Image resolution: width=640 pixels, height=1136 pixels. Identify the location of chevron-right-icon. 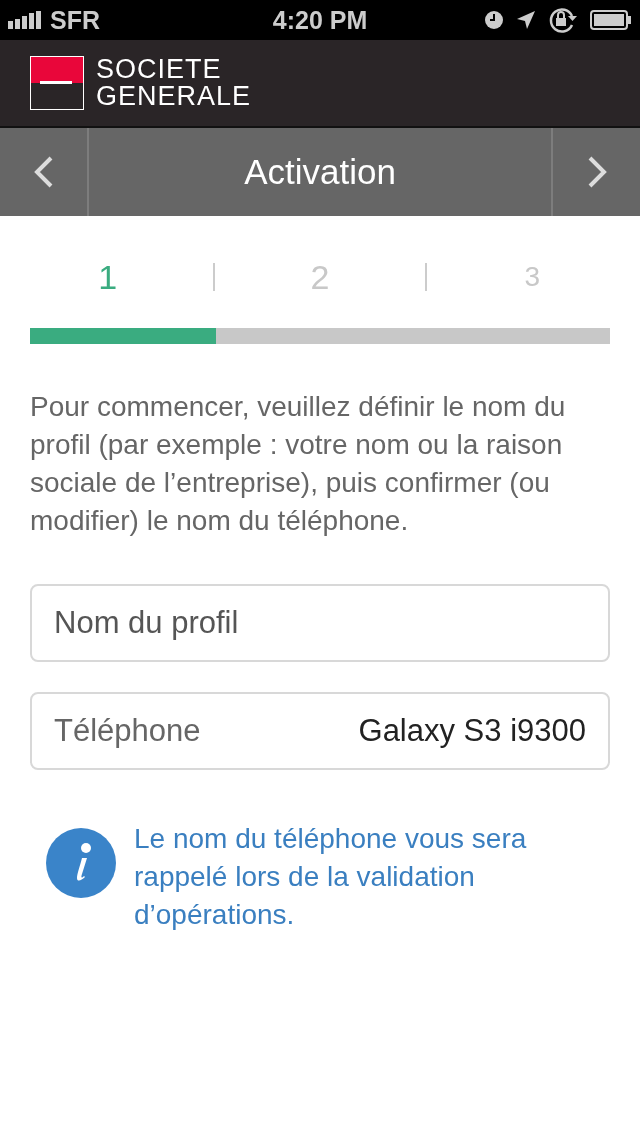
(596, 172).